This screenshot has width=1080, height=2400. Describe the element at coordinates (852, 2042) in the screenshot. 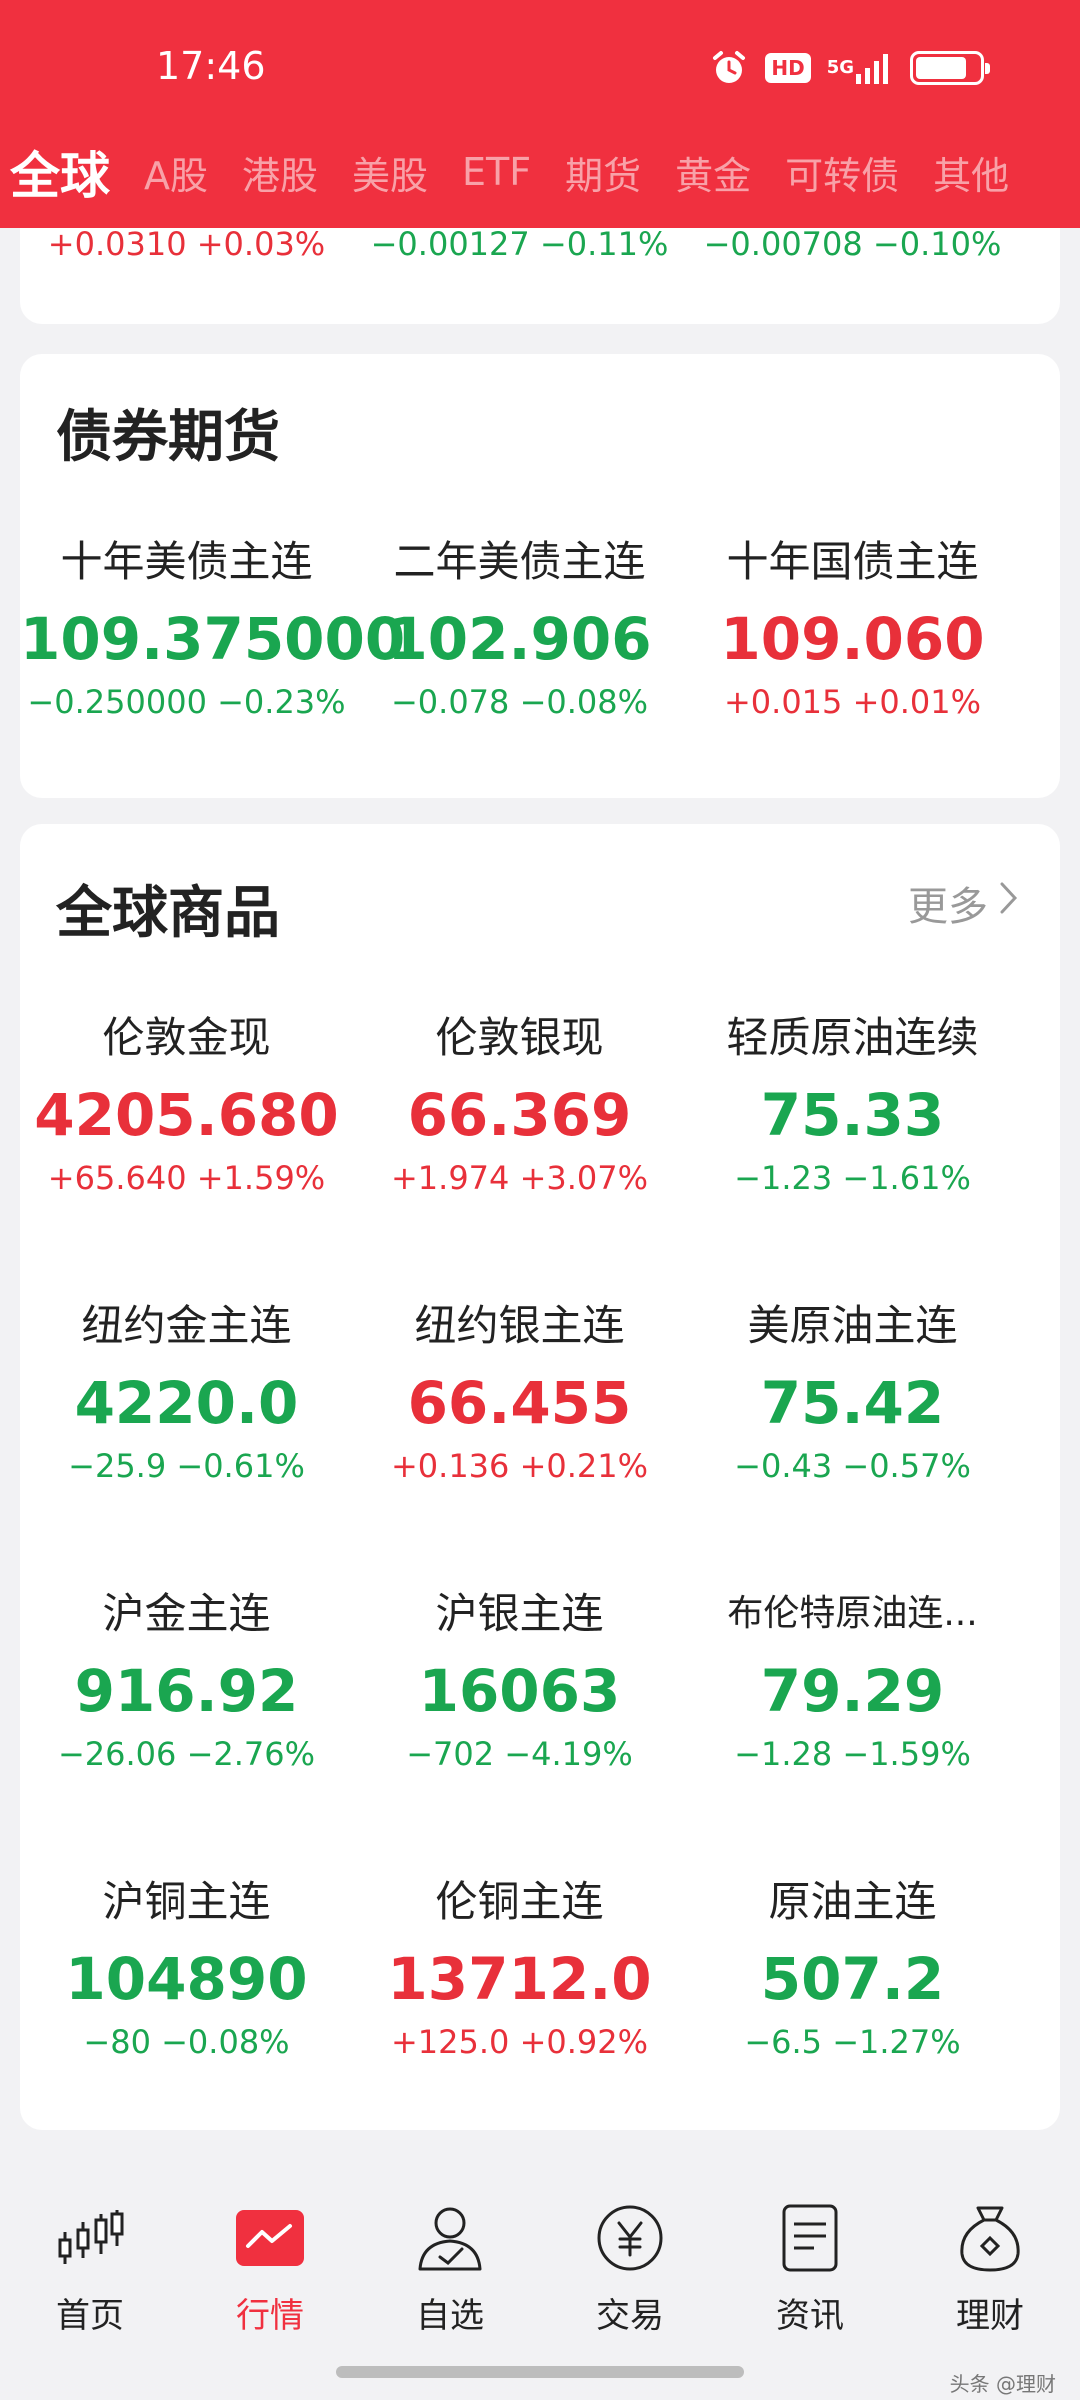

I see `change-text: −6.5 −1.27%` at that location.